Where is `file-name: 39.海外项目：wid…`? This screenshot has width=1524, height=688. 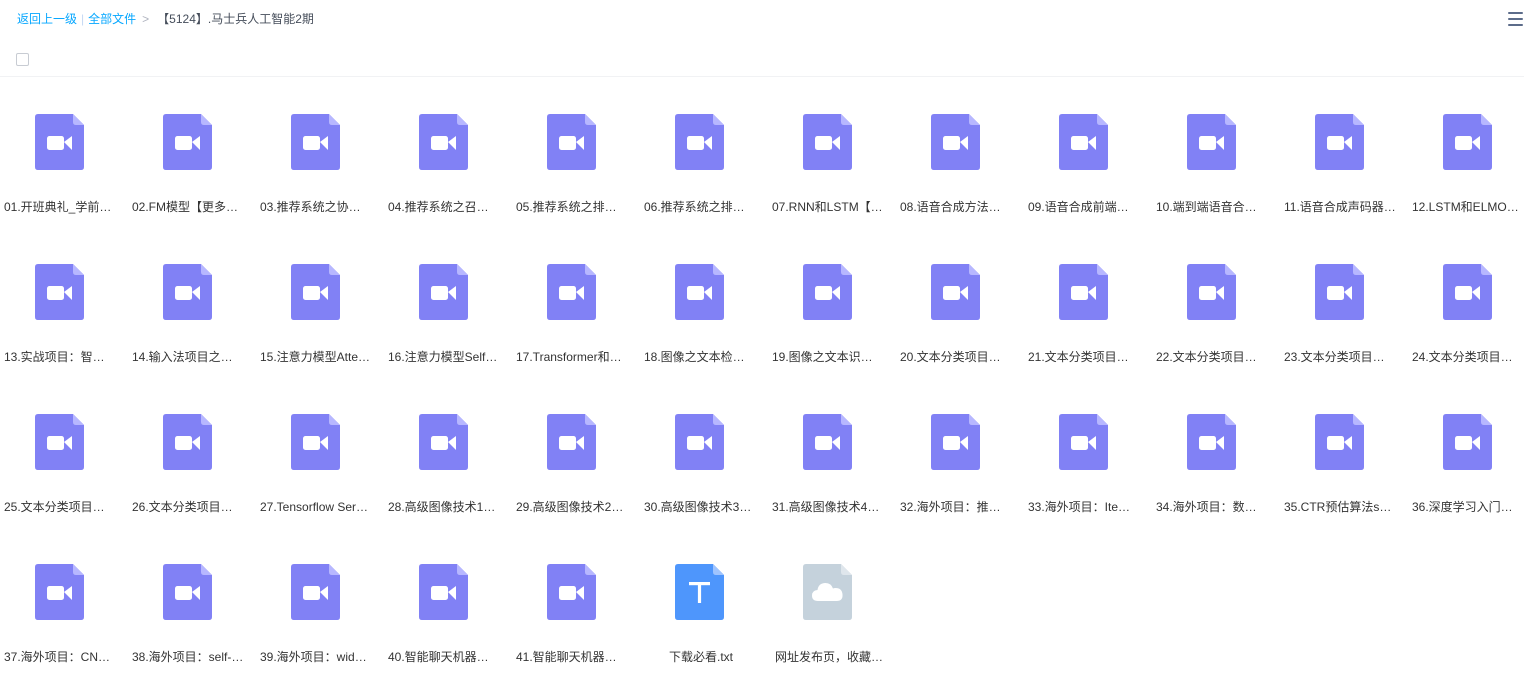
file-name: 39.海外项目：wid… is located at coordinates (313, 657).